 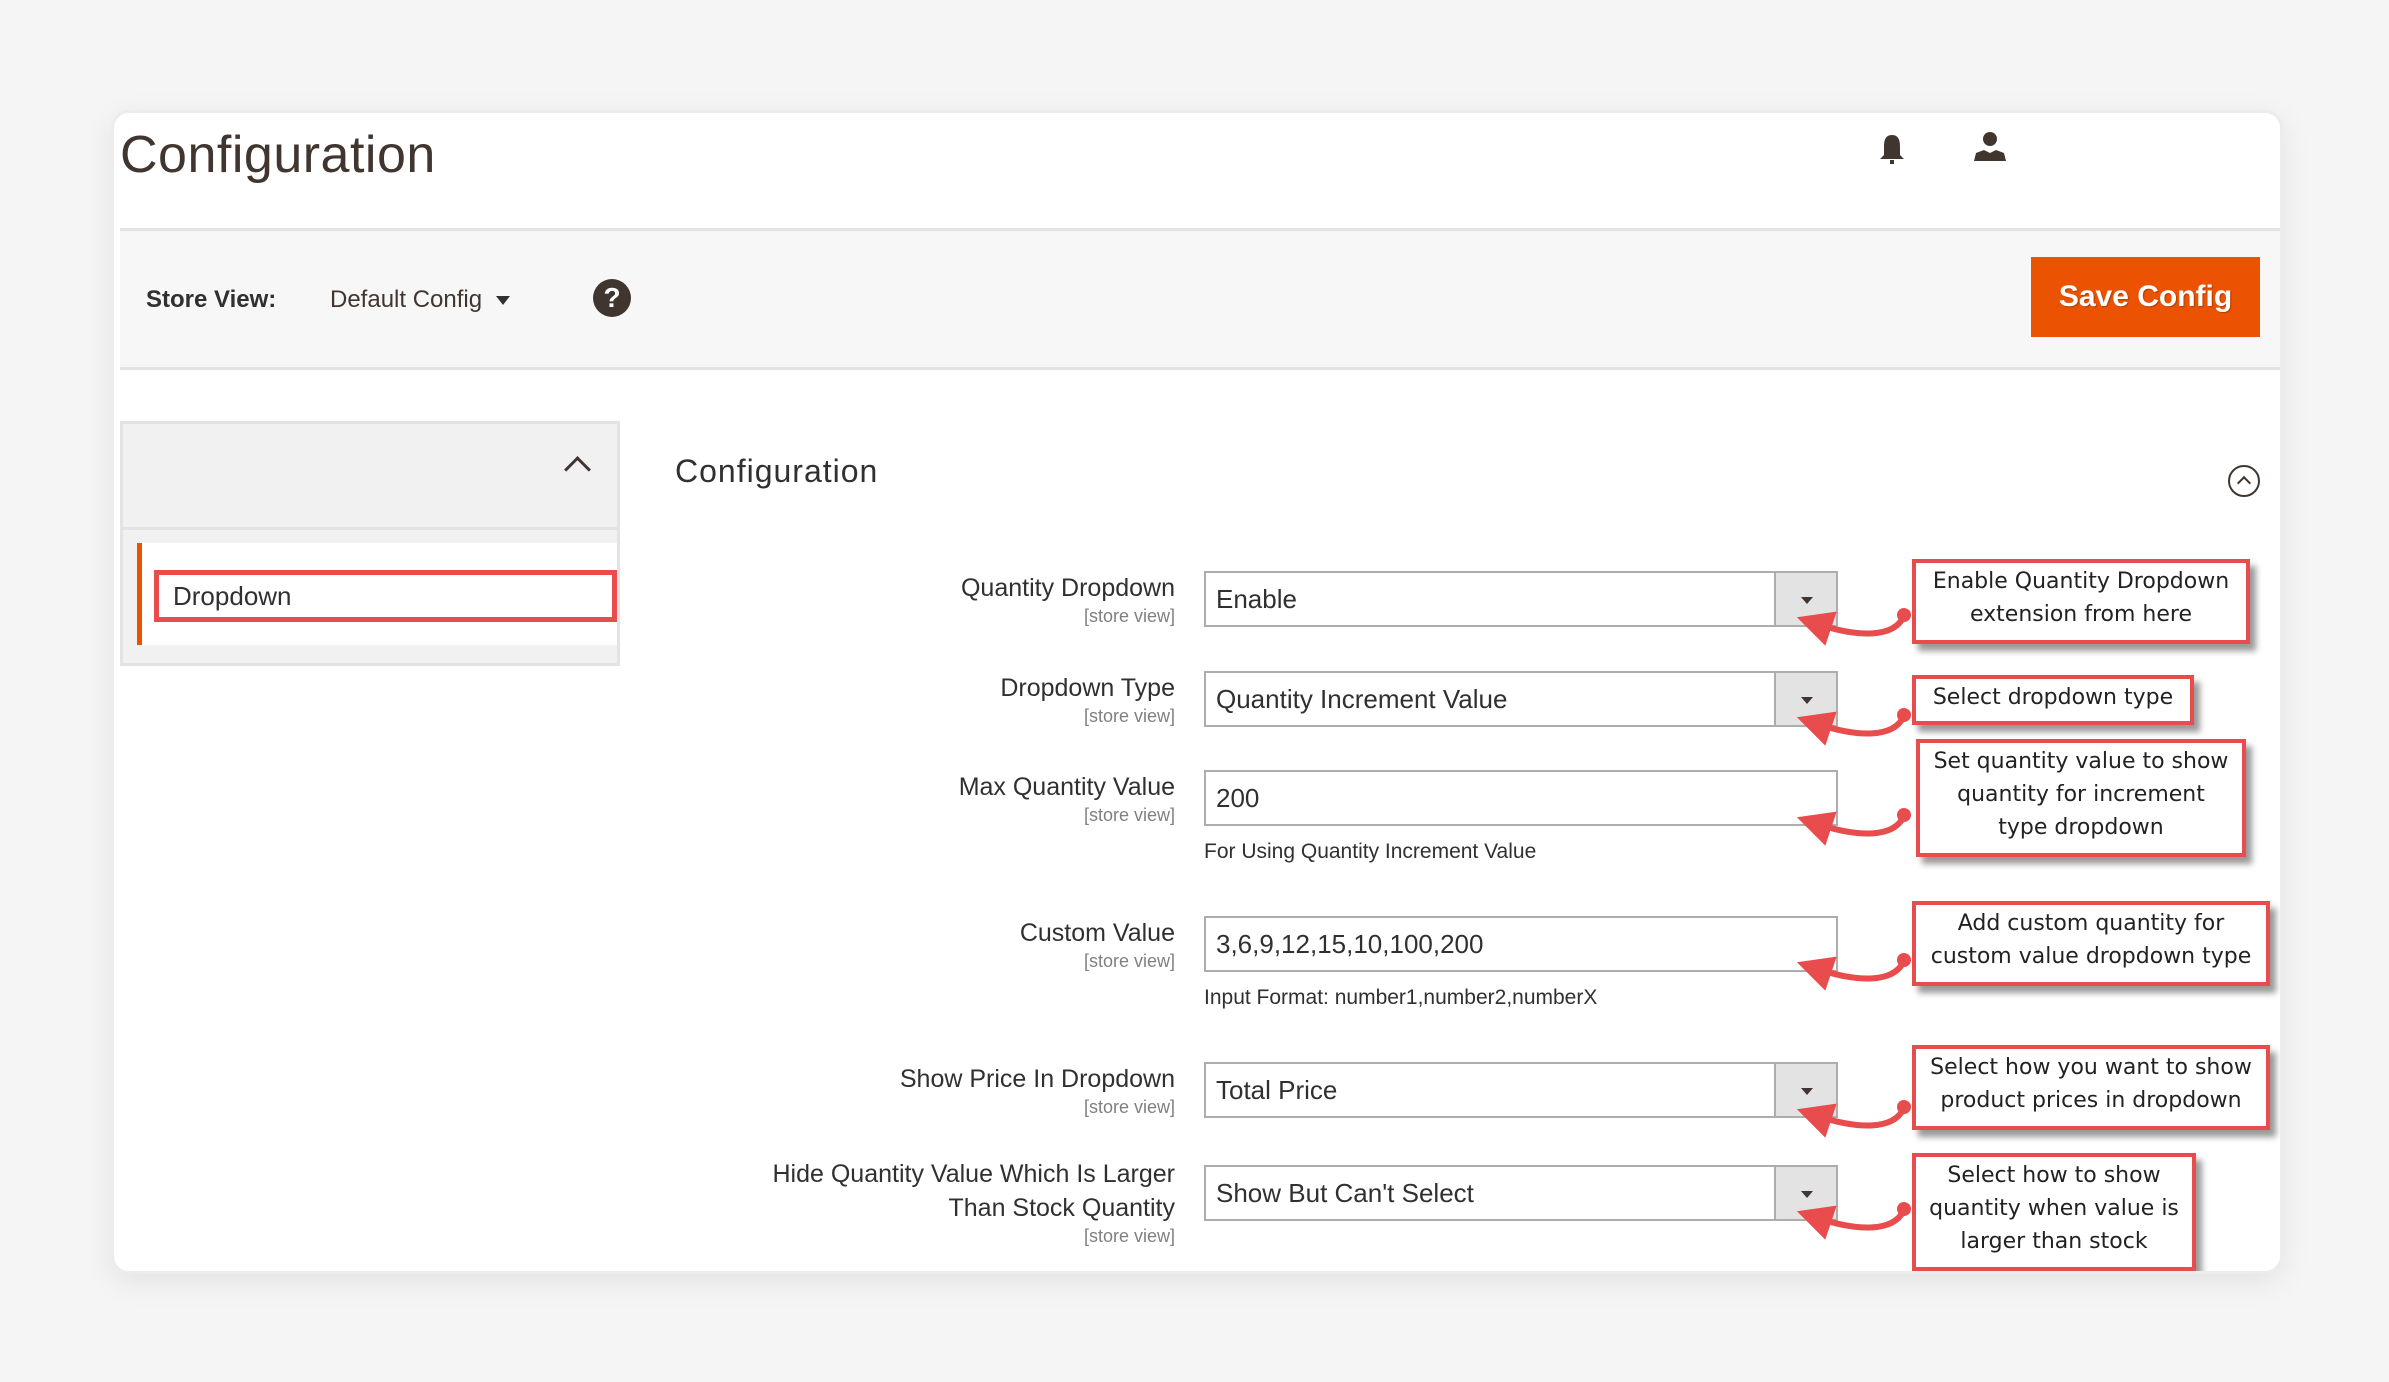 What do you see at coordinates (2091, 956) in the screenshot?
I see `callout-text: custom value dropdown type` at bounding box center [2091, 956].